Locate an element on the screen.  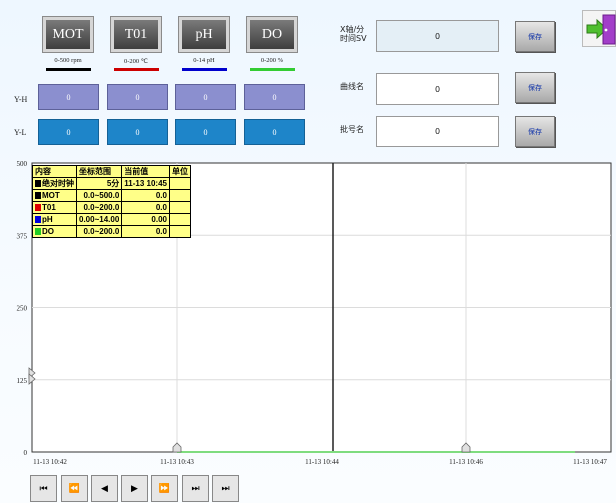
x-tick-label: 11-13 10:43 is located at coordinates (177, 462).